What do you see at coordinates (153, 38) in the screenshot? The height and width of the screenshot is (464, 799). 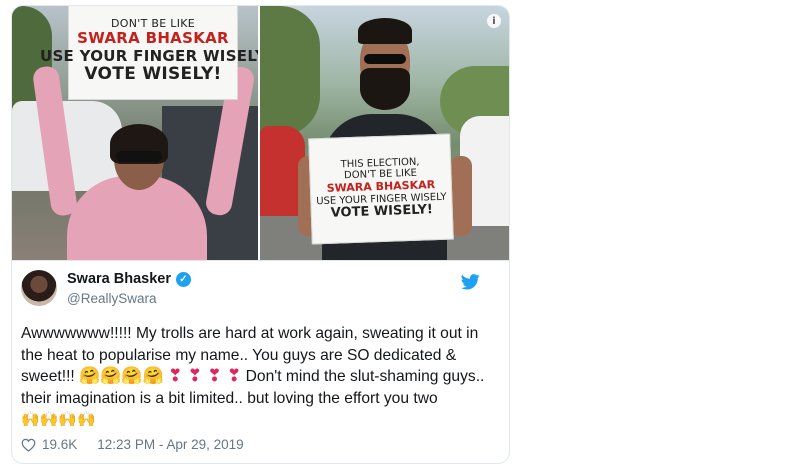 I see `sign-line: Swara Bhaskar` at bounding box center [153, 38].